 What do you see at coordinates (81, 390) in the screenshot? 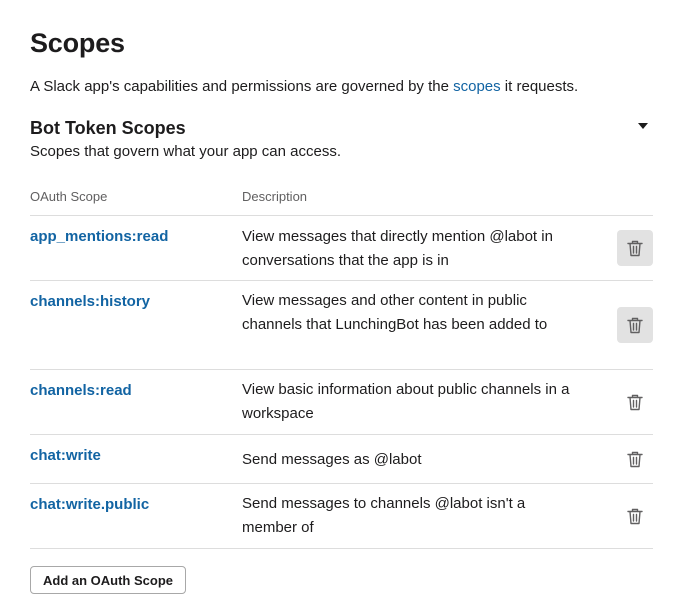
I see `scope-name: channels:read` at bounding box center [81, 390].